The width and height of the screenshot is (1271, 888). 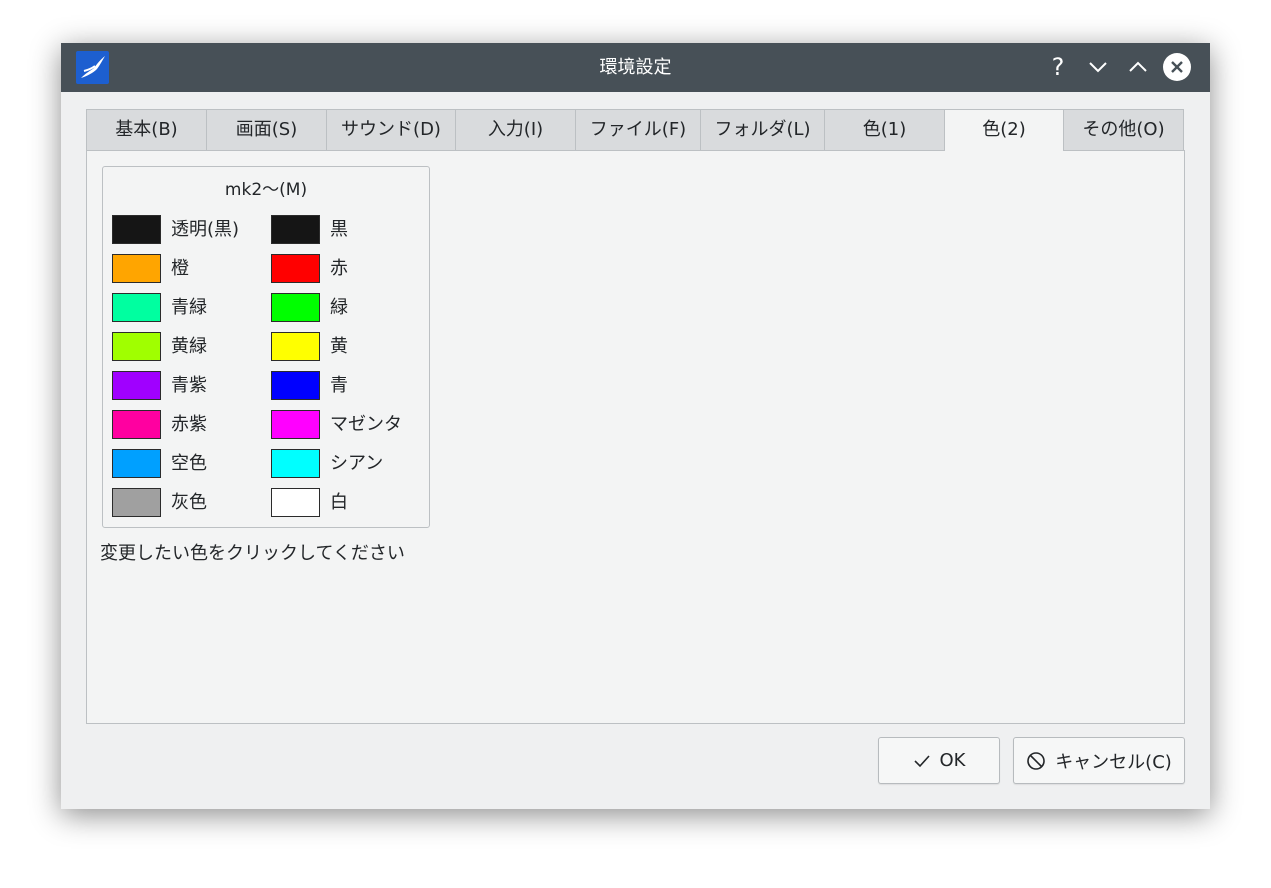 I want to click on color-label: シアン, so click(x=357, y=463).